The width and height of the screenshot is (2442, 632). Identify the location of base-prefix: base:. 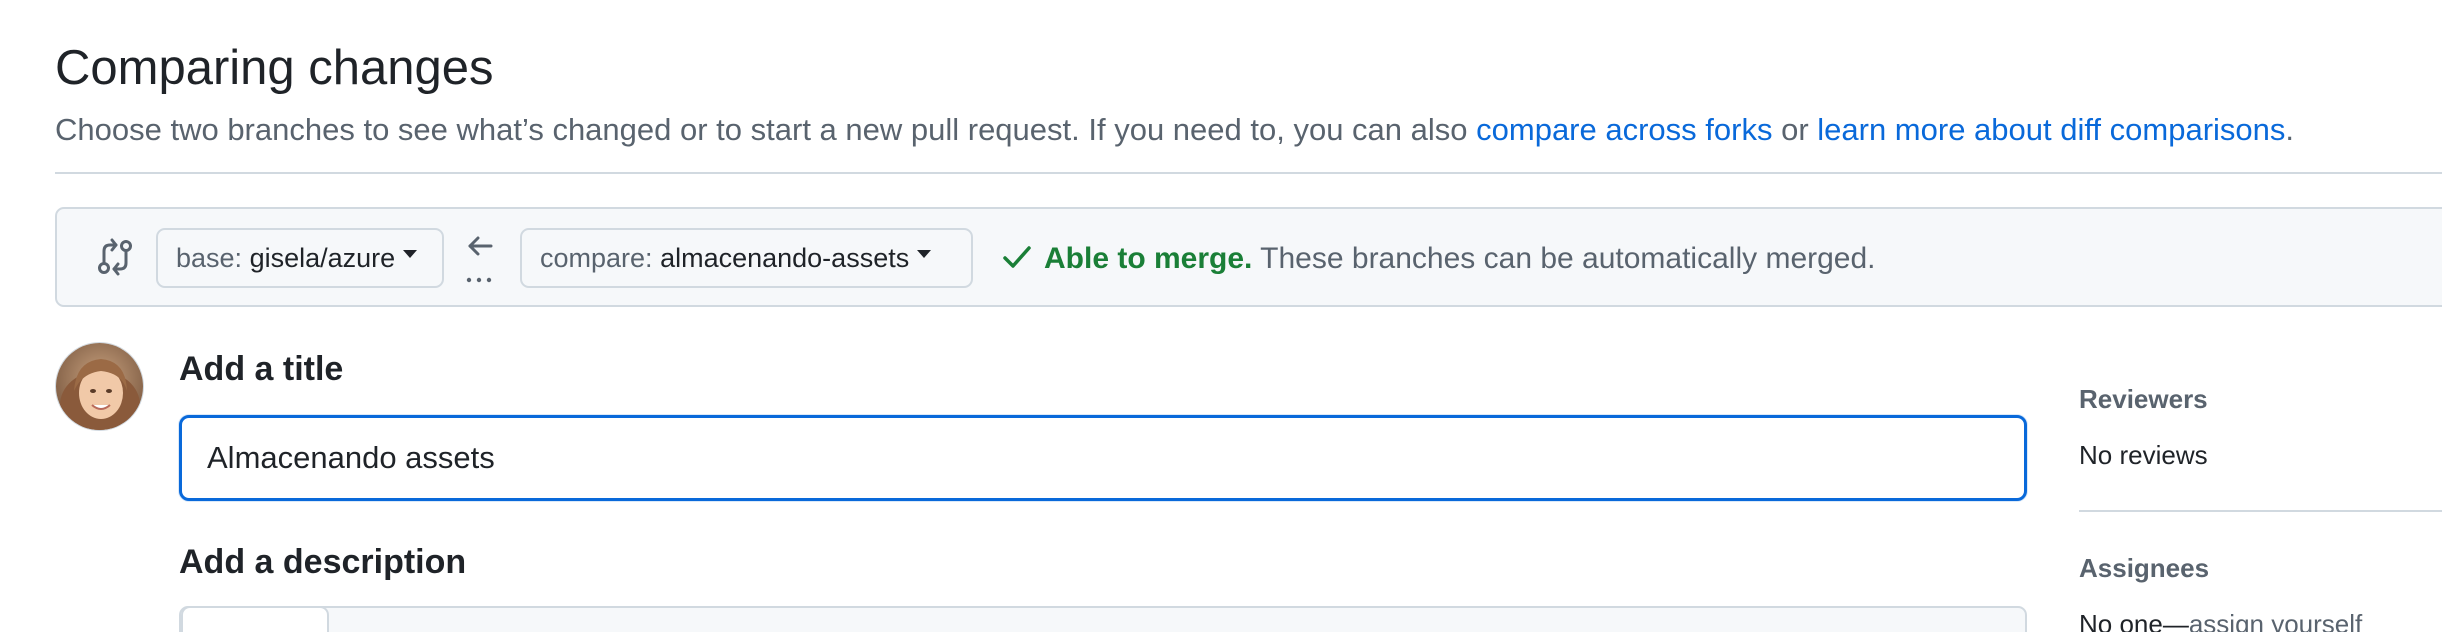
(213, 258).